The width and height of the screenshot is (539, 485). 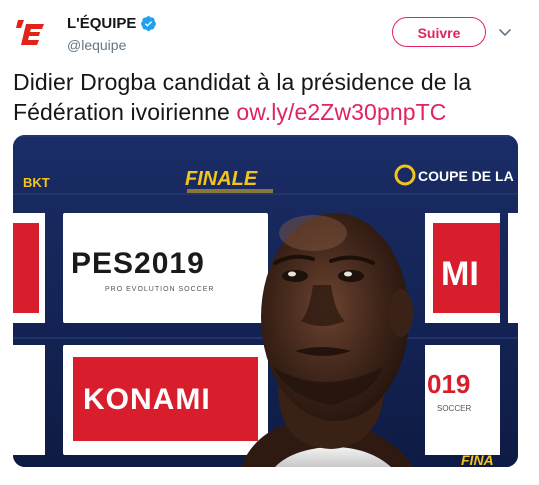 I want to click on pes-logo: PES2019, so click(x=138, y=263).